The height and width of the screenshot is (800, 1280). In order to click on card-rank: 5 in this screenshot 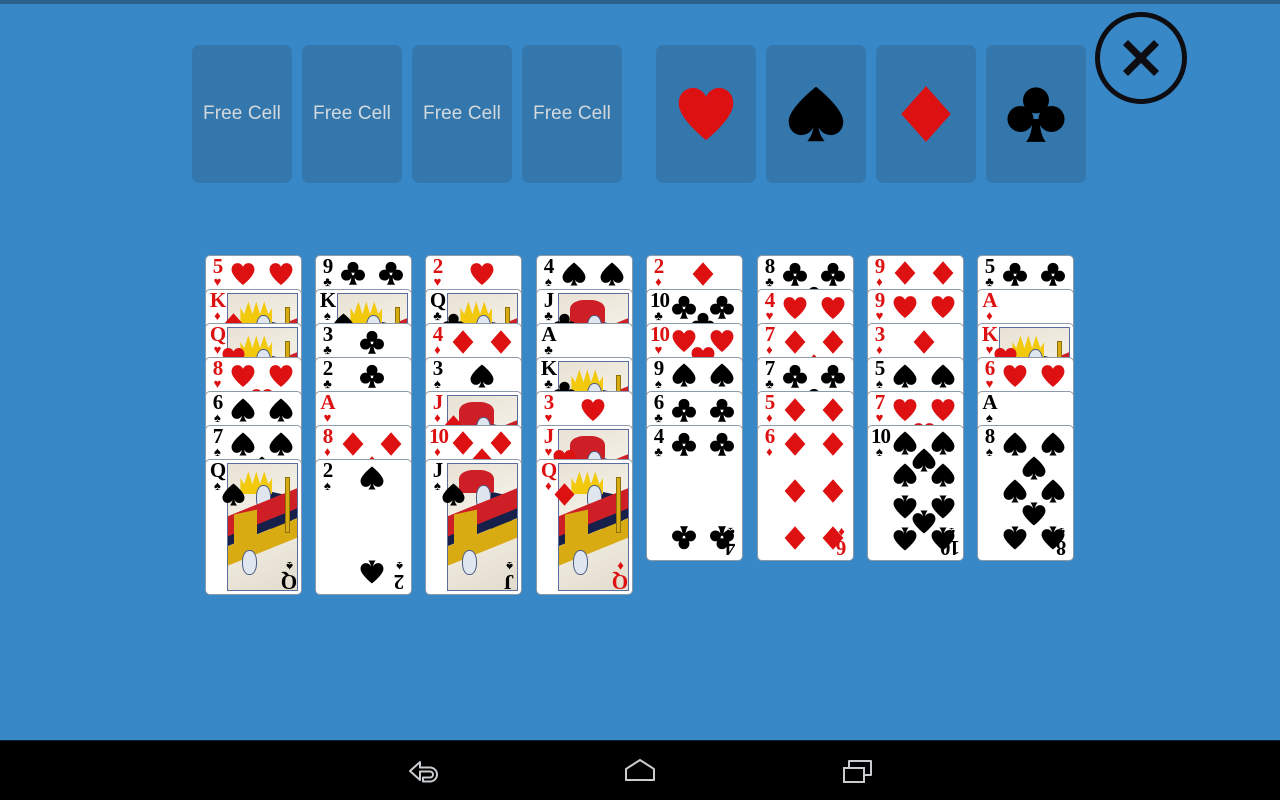, I will do `click(770, 402)`.